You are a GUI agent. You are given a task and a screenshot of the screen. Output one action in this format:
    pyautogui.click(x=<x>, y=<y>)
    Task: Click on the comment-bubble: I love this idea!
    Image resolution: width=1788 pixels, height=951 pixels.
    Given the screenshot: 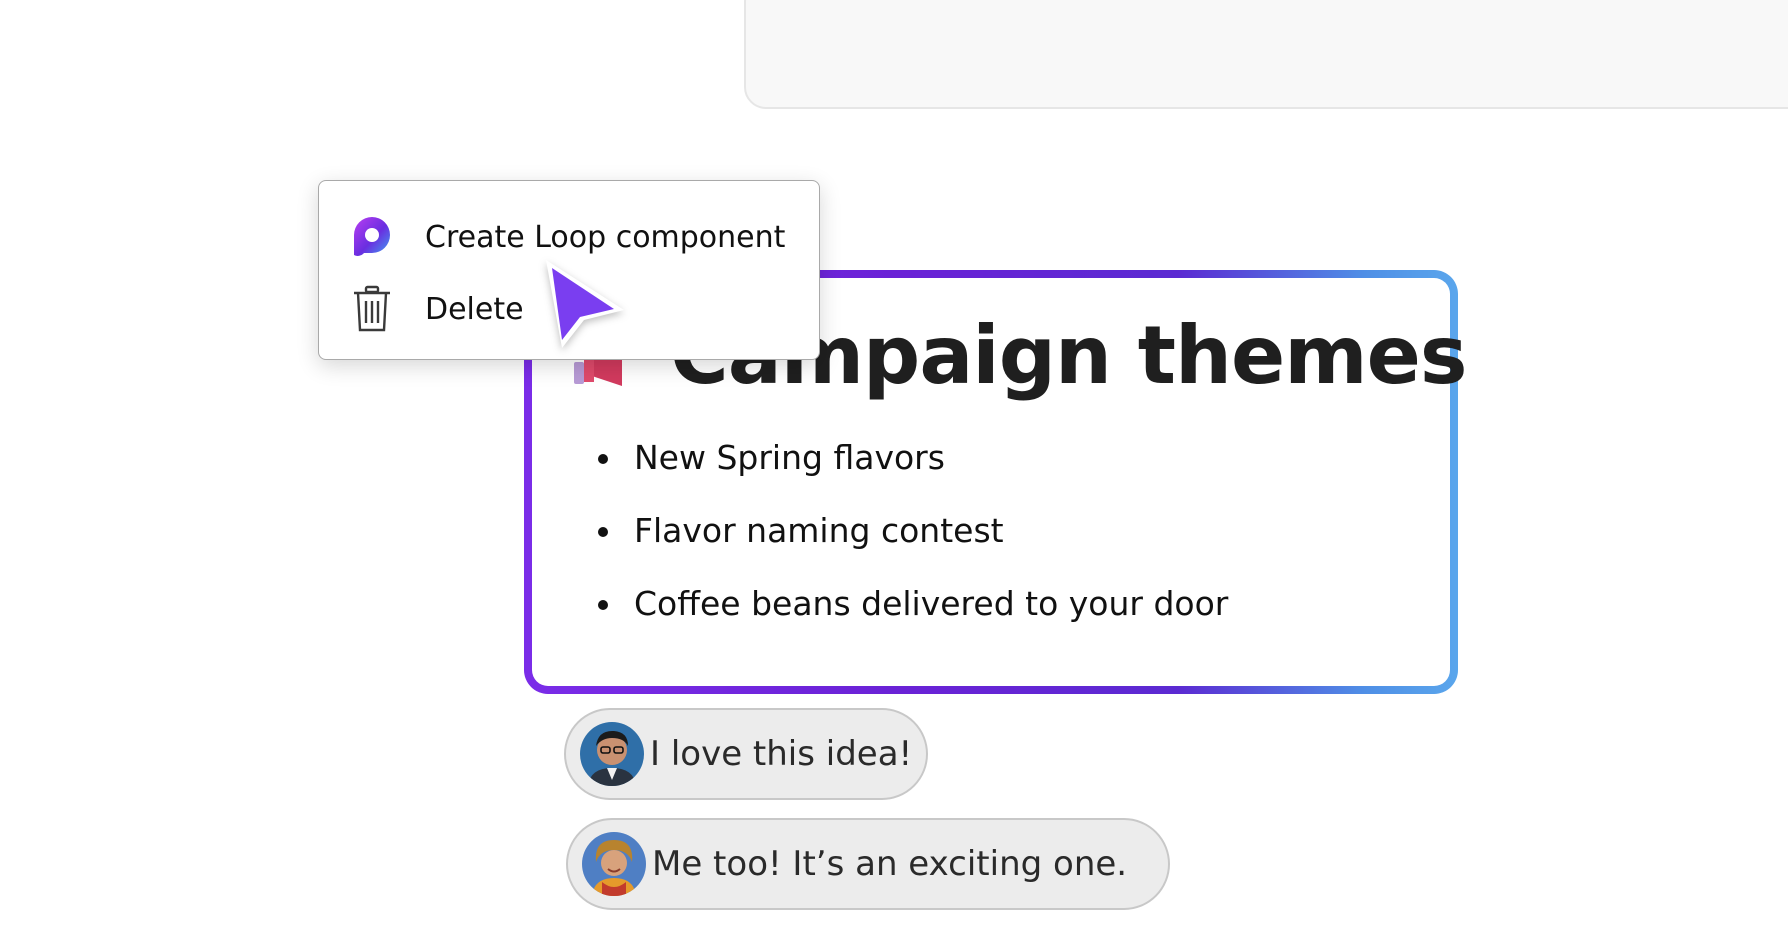 What is the action you would take?
    pyautogui.click(x=746, y=754)
    